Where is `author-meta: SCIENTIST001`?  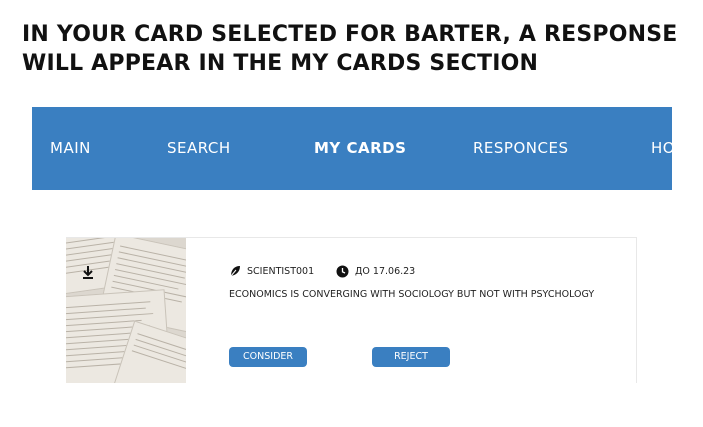 author-meta: SCIENTIST001 is located at coordinates (271, 271).